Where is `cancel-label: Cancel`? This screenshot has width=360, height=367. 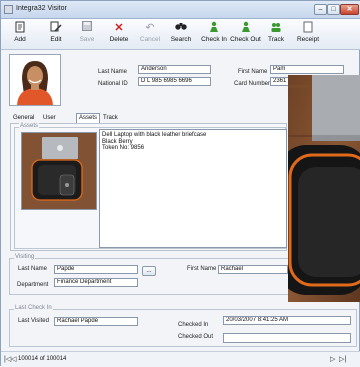
cancel-label: Cancel is located at coordinates (150, 39).